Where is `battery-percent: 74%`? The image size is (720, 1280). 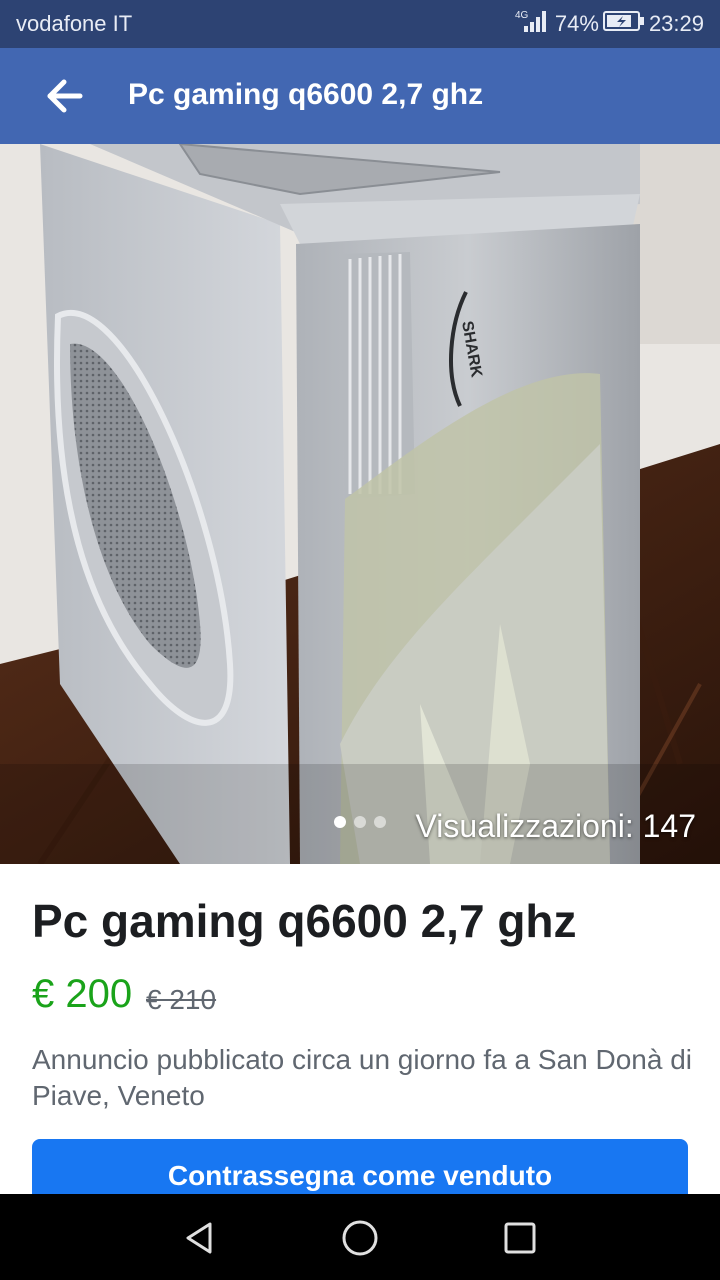
battery-percent: 74% is located at coordinates (576, 23).